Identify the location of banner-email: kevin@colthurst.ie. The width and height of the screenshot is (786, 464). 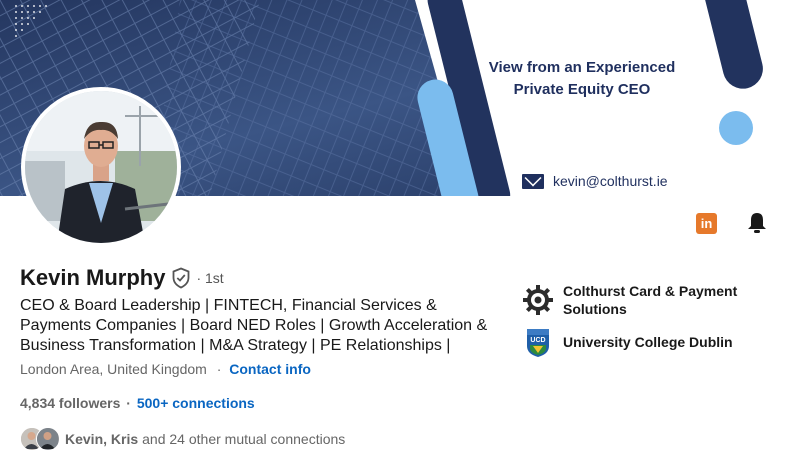
(595, 181).